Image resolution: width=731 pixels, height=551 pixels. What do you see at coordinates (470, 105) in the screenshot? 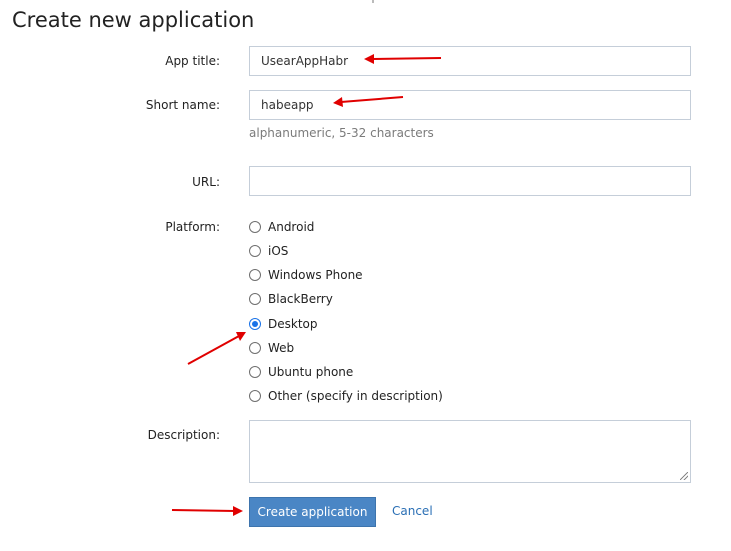
I see `short-name-input` at bounding box center [470, 105].